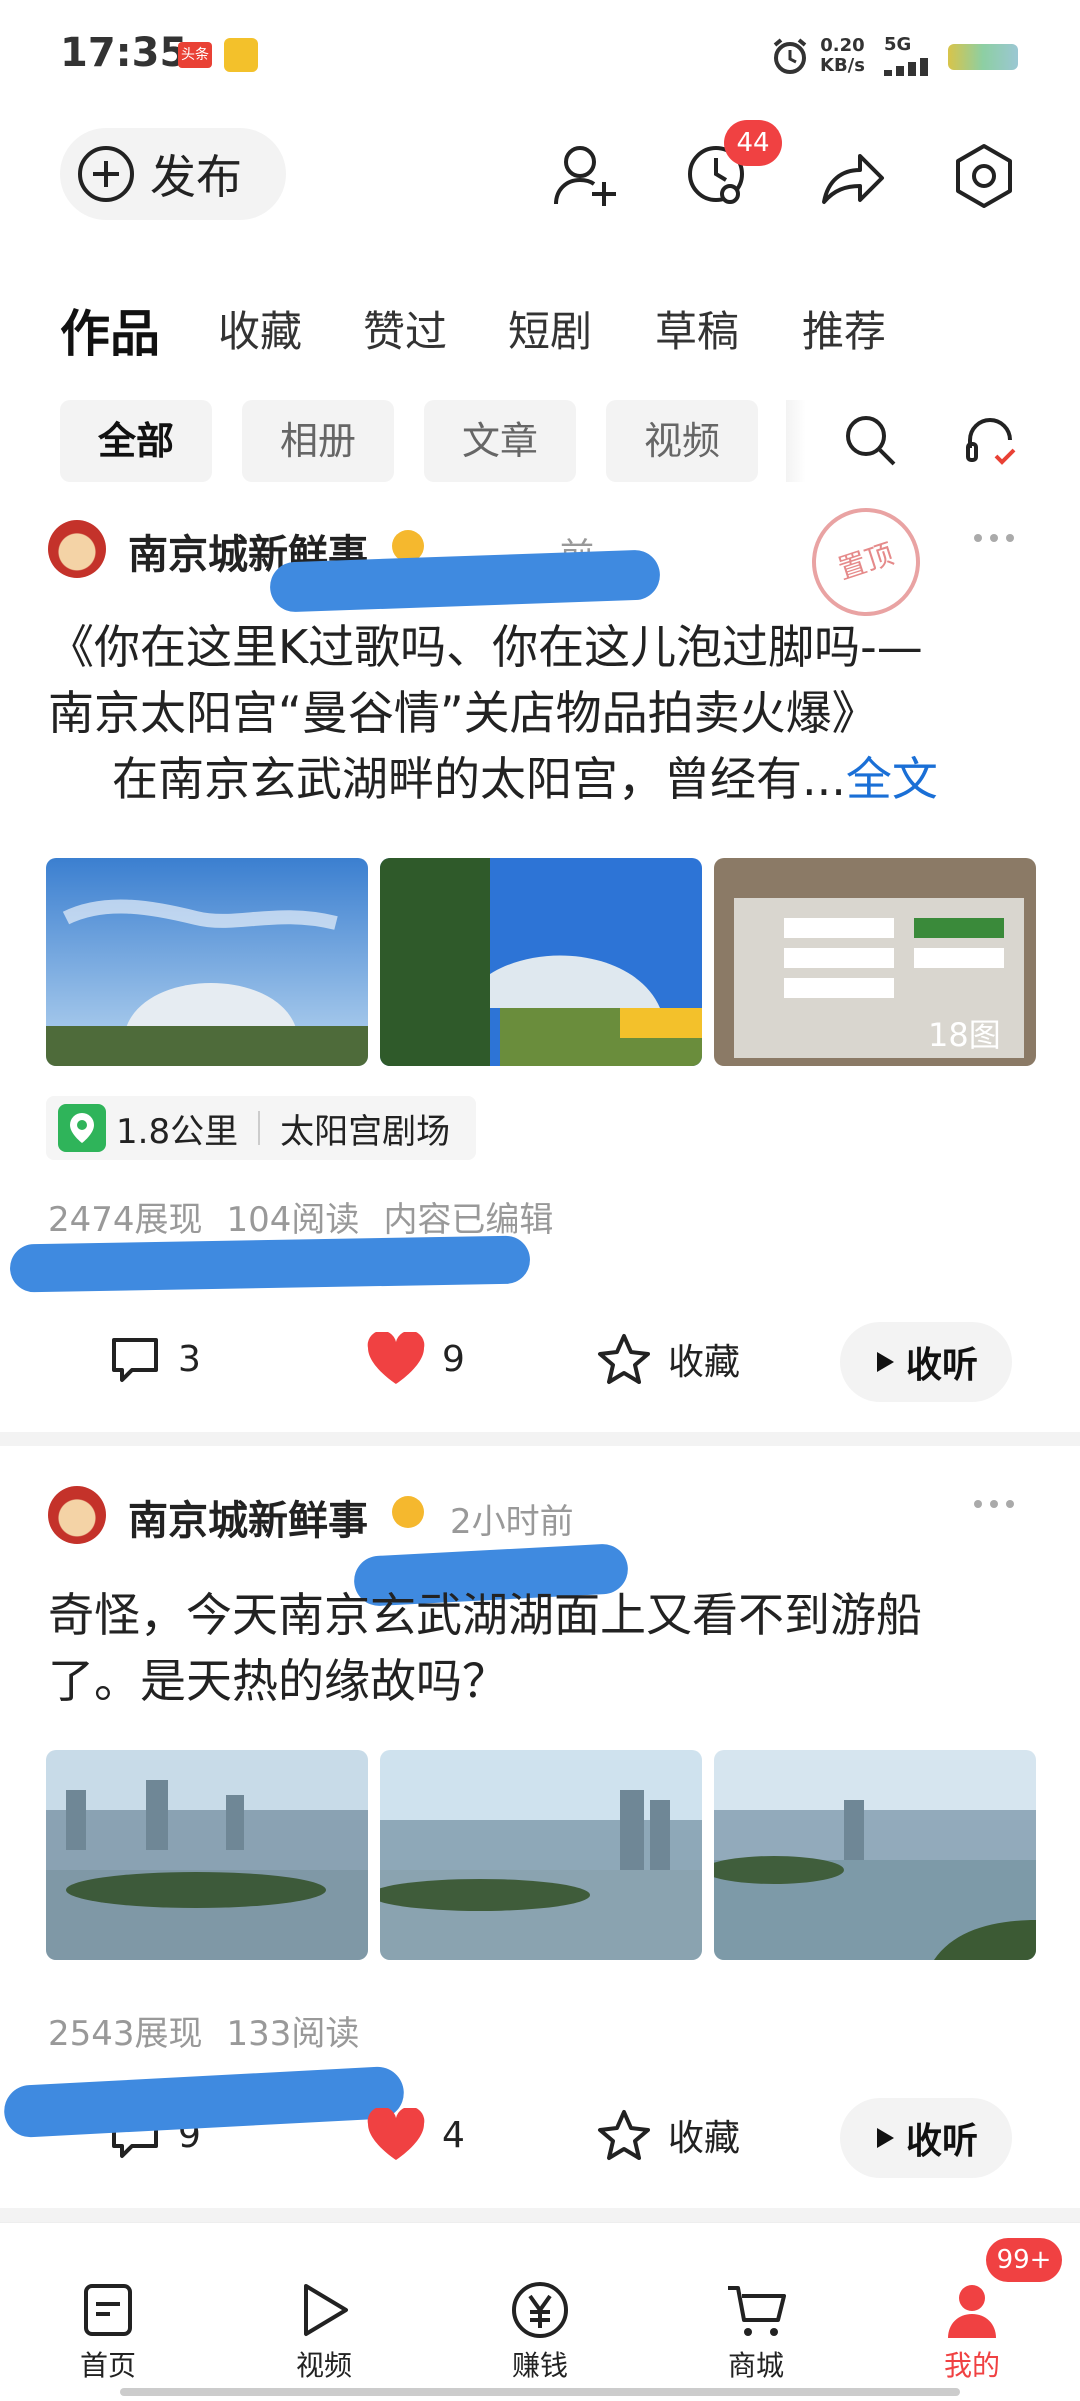 The height and width of the screenshot is (2401, 1080). What do you see at coordinates (512, 1522) in the screenshot?
I see `post-time: 2小时前` at bounding box center [512, 1522].